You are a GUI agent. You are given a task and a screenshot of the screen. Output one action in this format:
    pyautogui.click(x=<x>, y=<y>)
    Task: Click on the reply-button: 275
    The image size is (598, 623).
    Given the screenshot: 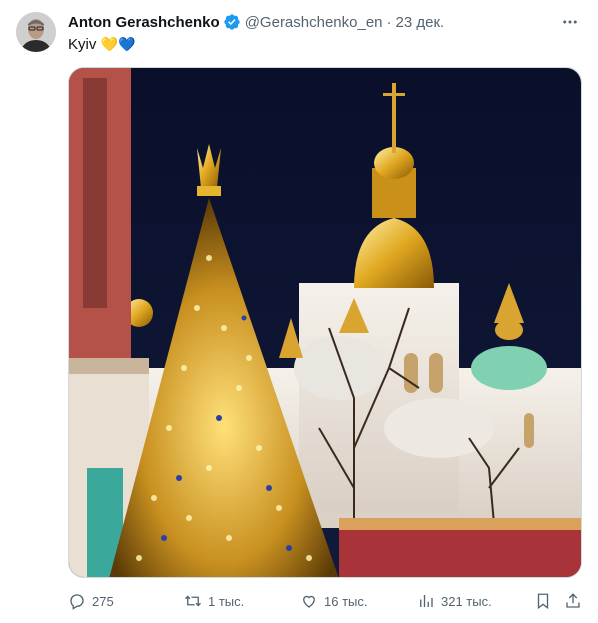 What is the action you would take?
    pyautogui.click(x=91, y=601)
    